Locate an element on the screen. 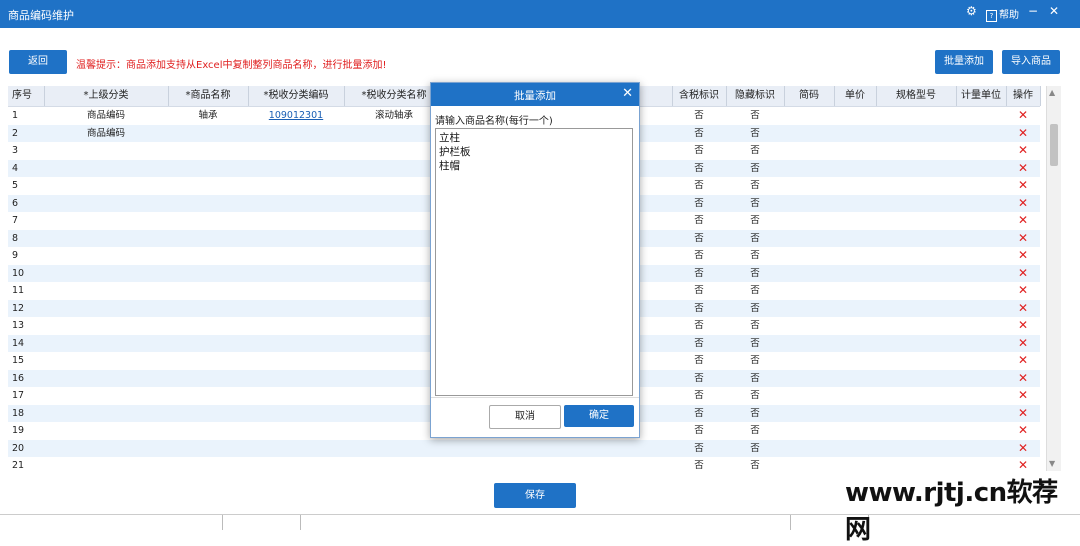 Image resolution: width=1080 pixels, height=546 pixels. scroll-down-icon: ▼ is located at coordinates (1052, 463).